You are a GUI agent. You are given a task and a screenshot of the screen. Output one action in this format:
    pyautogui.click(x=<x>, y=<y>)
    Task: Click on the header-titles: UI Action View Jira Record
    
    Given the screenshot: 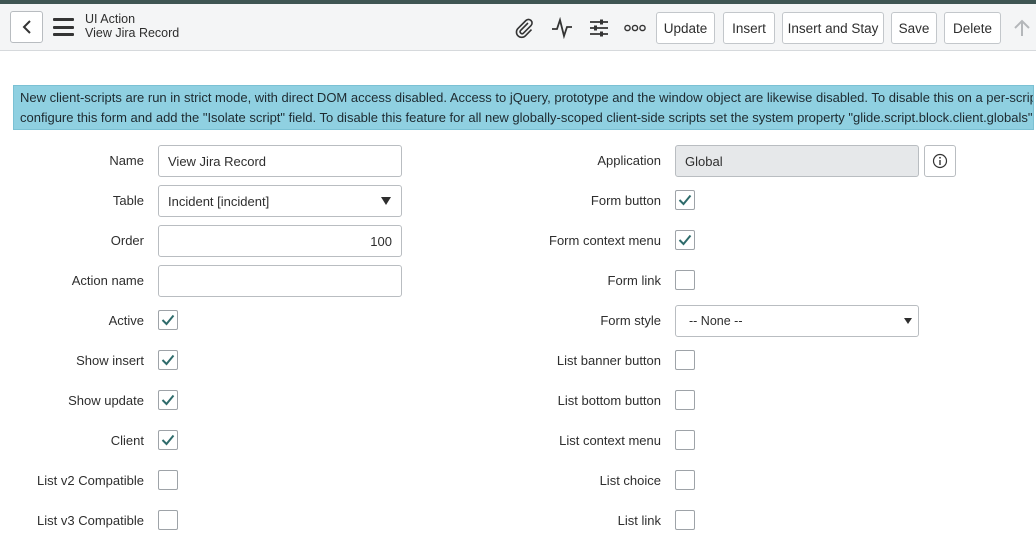 What is the action you would take?
    pyautogui.click(x=132, y=26)
    